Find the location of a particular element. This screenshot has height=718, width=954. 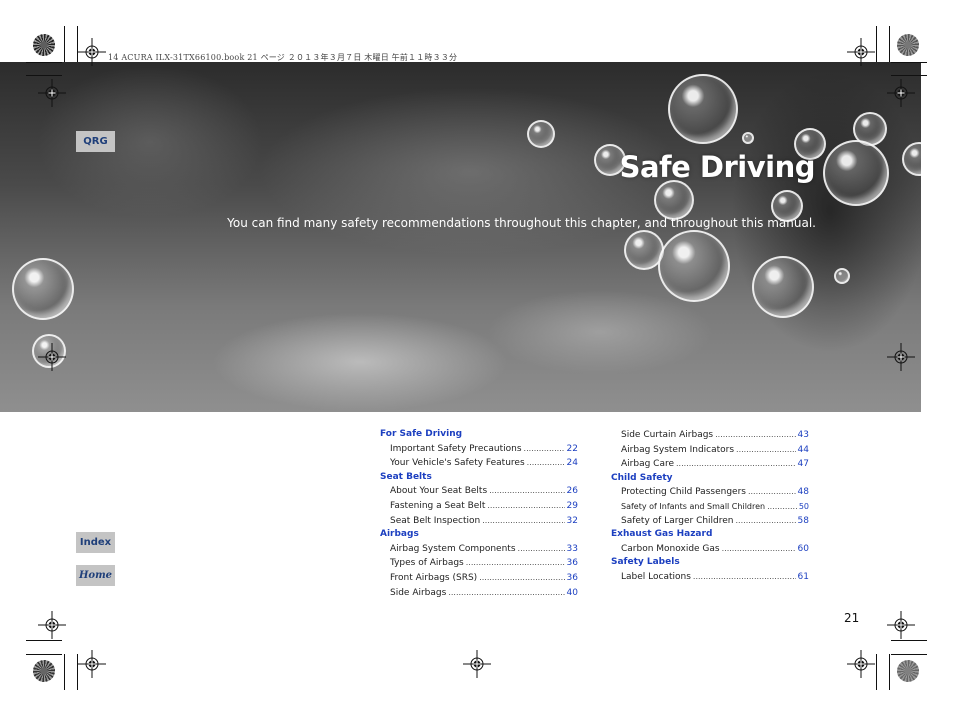

toc-entry-label: Side Curtain Airbags is located at coordinates (667, 435).